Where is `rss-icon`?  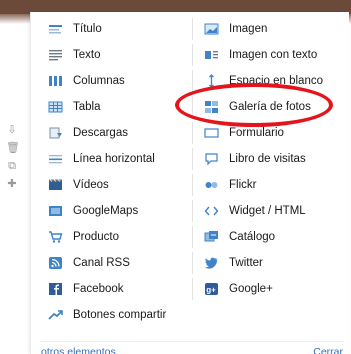
rss-icon is located at coordinates (55, 263).